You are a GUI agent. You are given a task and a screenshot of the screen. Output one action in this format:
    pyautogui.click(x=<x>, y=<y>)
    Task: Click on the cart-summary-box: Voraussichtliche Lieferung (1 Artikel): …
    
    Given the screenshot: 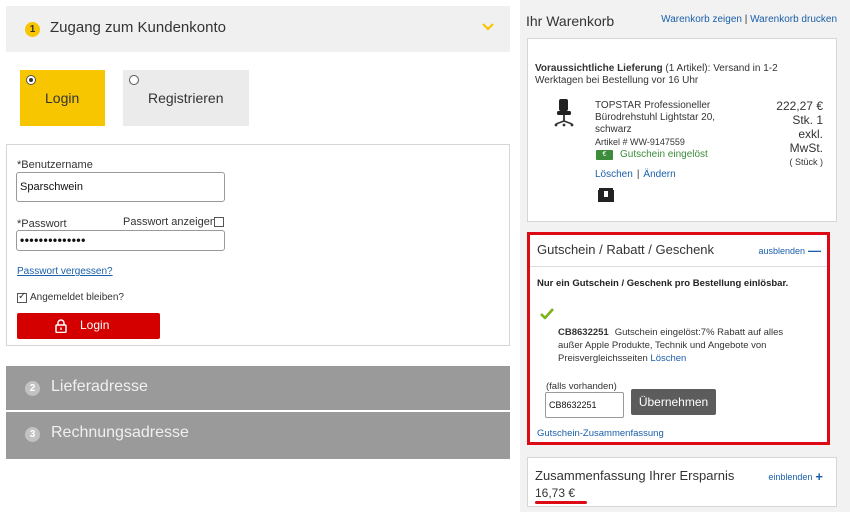 What is the action you would take?
    pyautogui.click(x=682, y=130)
    